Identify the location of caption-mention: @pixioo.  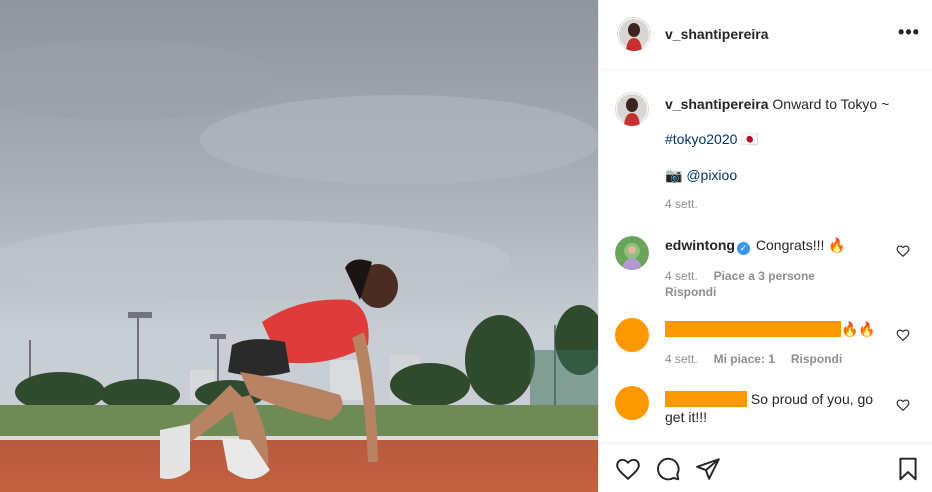
(711, 175).